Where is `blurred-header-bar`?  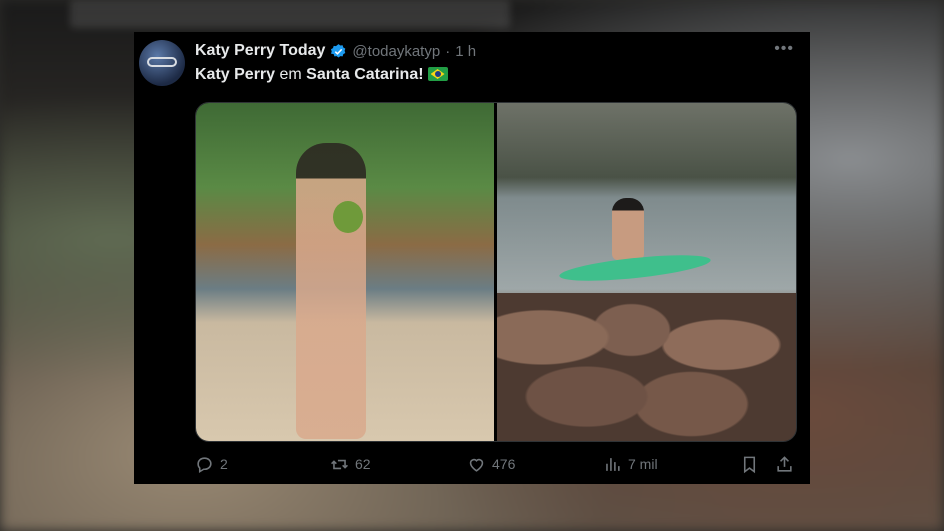 blurred-header-bar is located at coordinates (290, 14).